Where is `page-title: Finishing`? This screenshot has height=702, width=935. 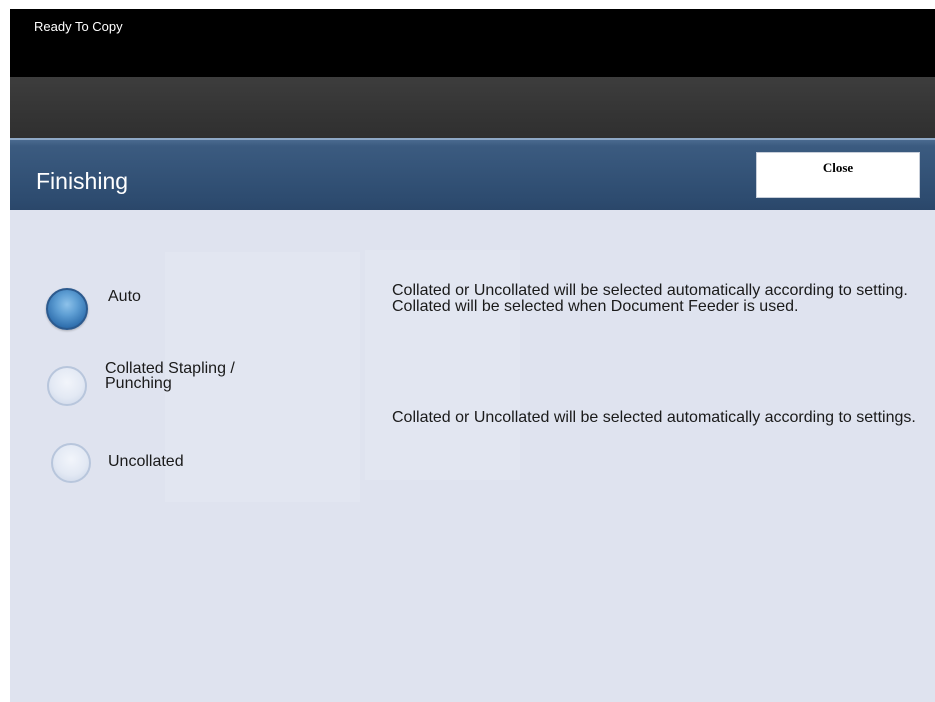 page-title: Finishing is located at coordinates (82, 181).